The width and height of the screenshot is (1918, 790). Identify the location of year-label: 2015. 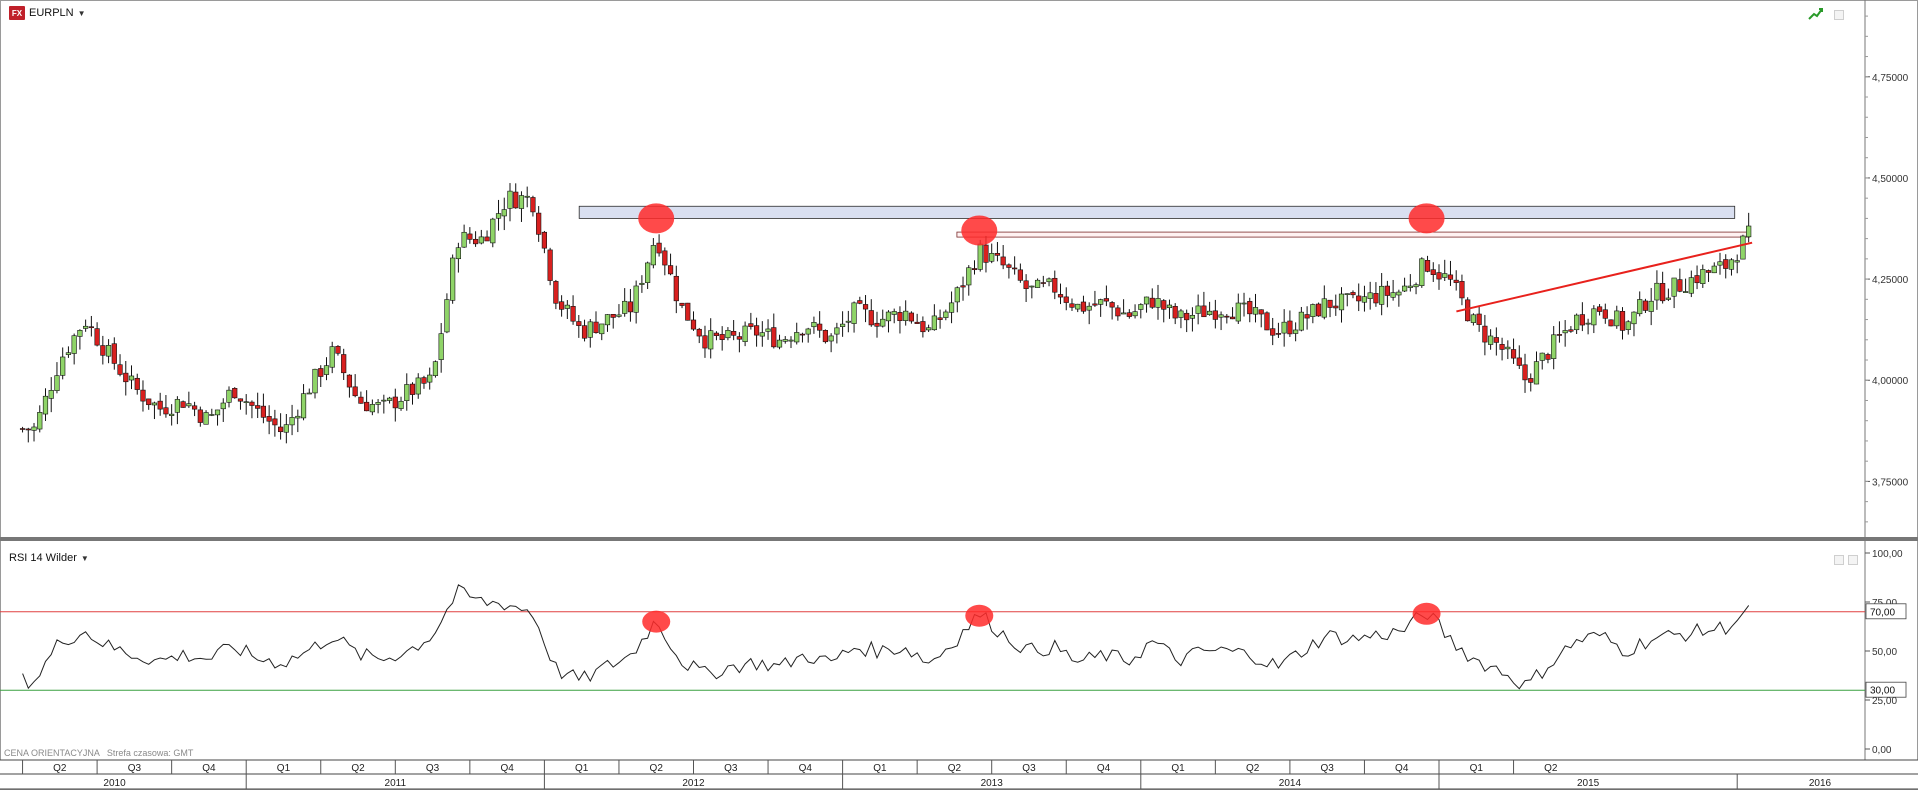
(1588, 783).